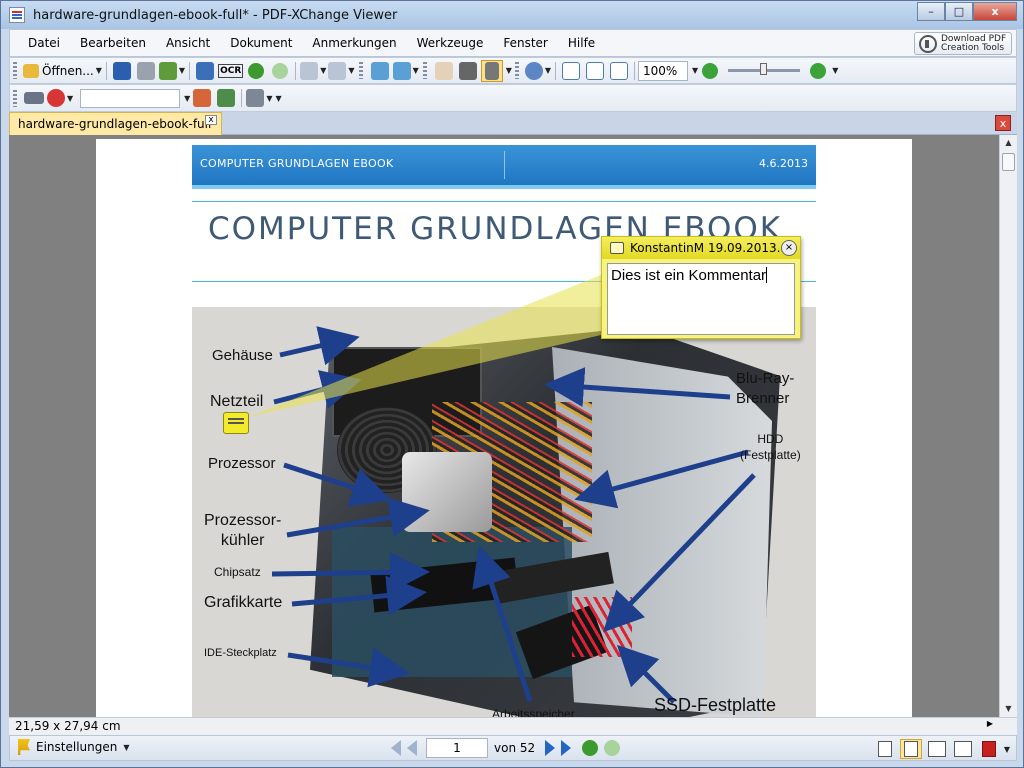 This screenshot has width=1024, height=768. What do you see at coordinates (115, 123) in the screenshot?
I see `tab-hardware-grundlagen: hardware-grundlagen-ebook-full* x` at bounding box center [115, 123].